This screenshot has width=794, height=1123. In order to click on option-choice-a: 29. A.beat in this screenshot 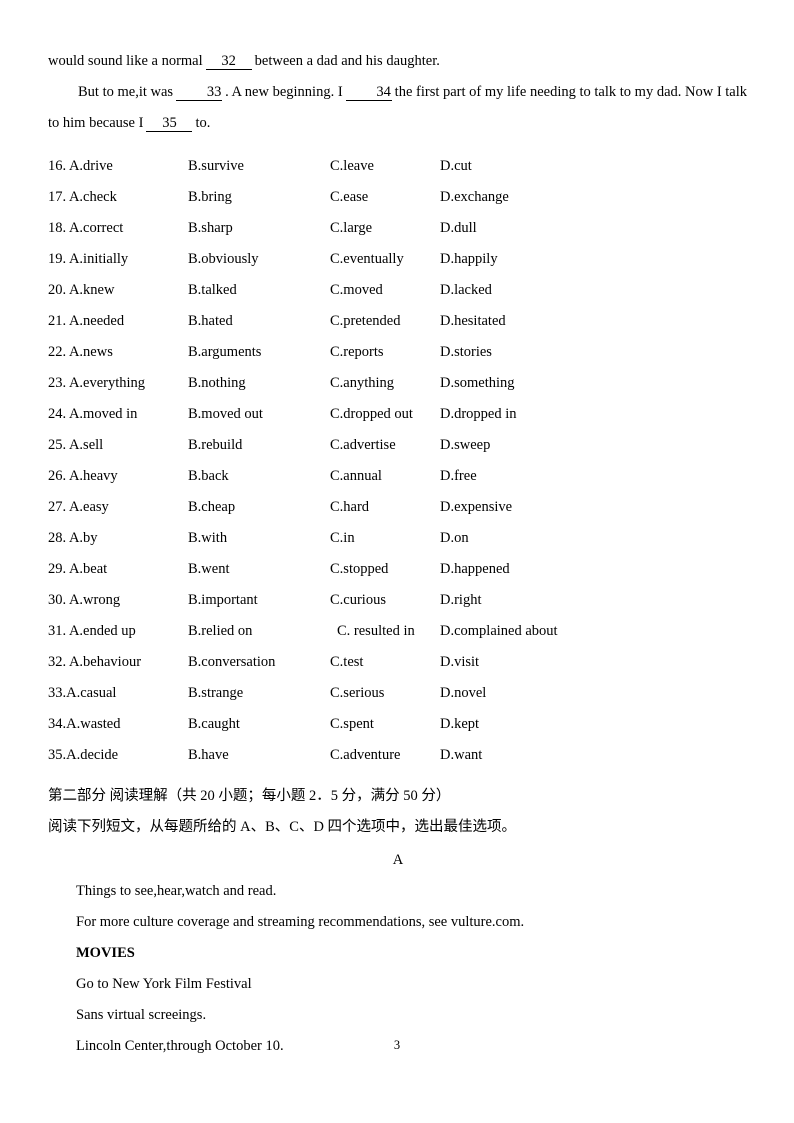, I will do `click(77, 569)`.